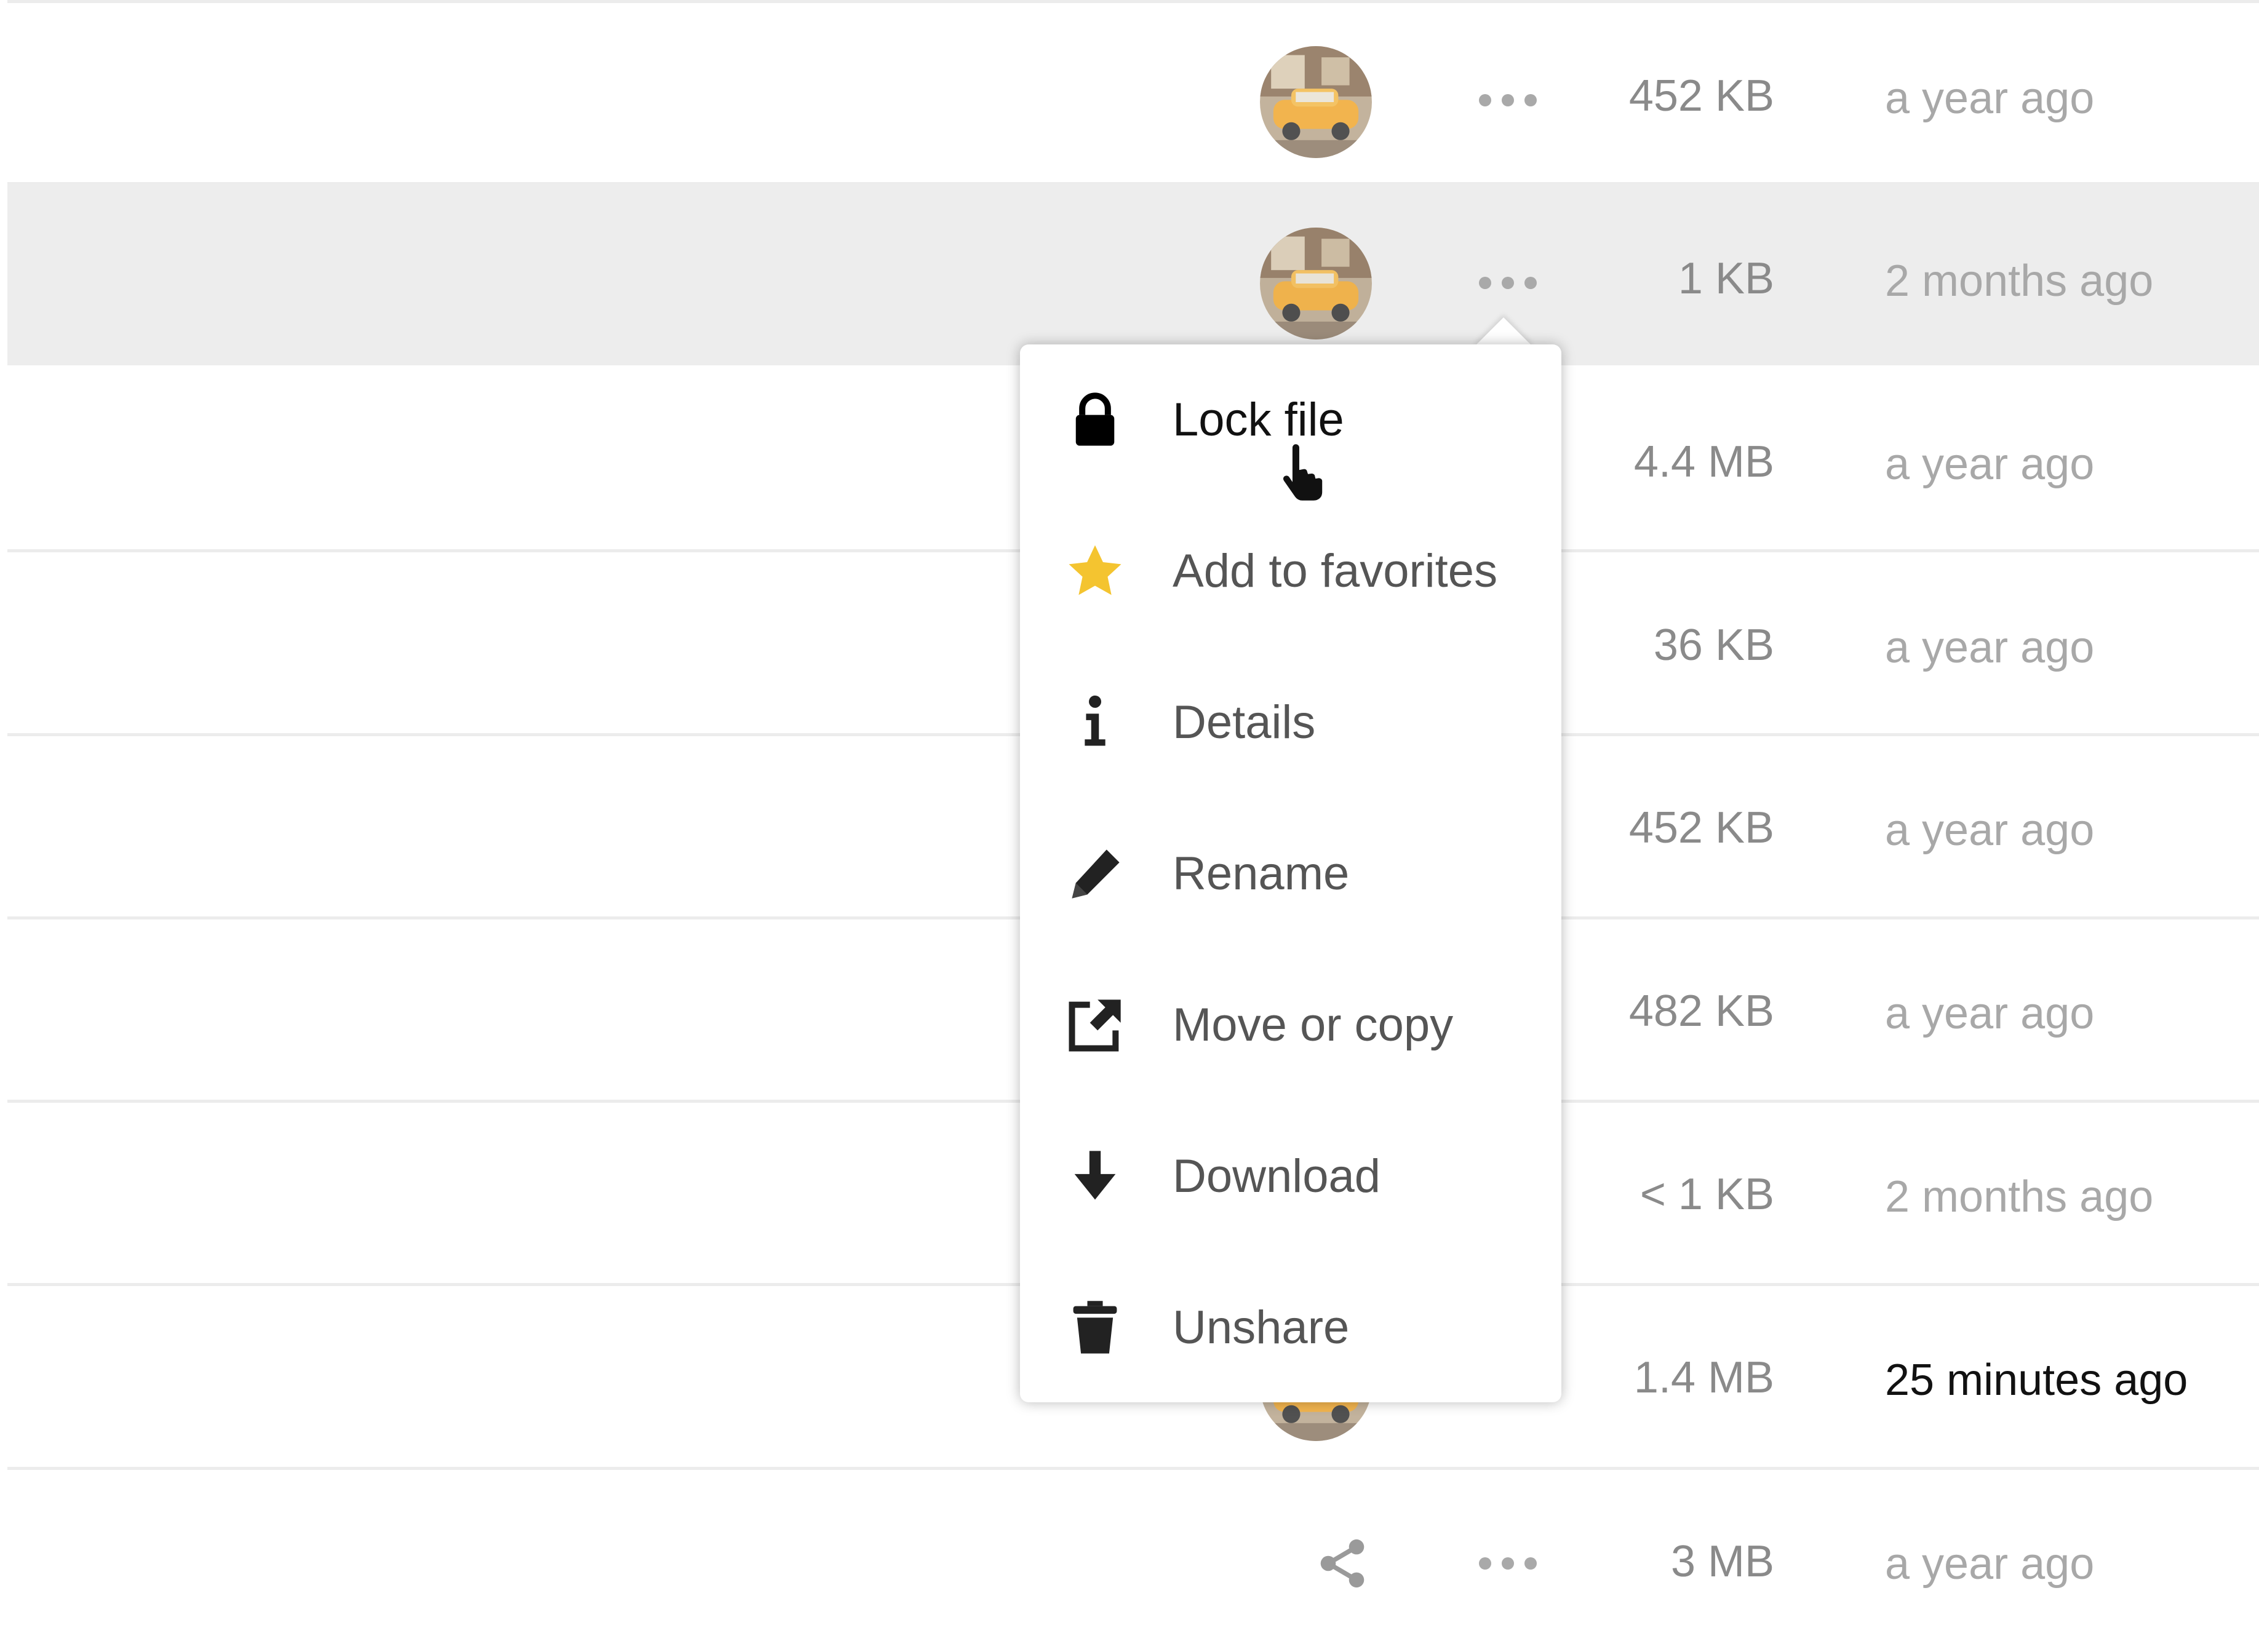  What do you see at coordinates (1095, 420) in the screenshot?
I see `lock-icon` at bounding box center [1095, 420].